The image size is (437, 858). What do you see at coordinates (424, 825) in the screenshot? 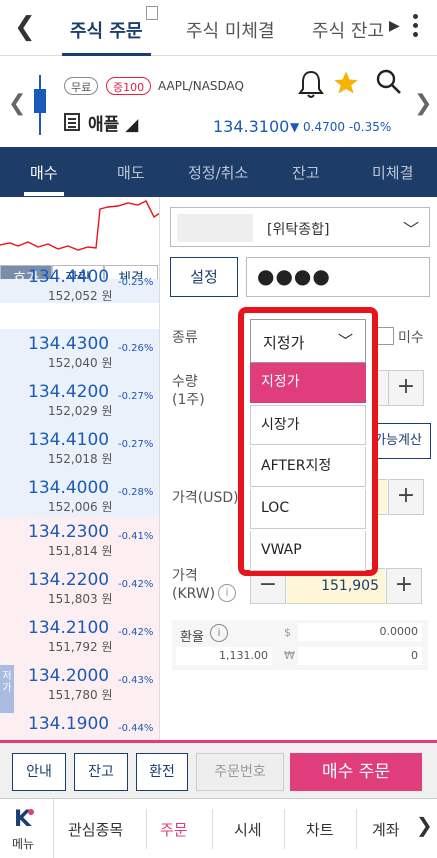
I see `chevron-right-icon: ❯` at bounding box center [424, 825].